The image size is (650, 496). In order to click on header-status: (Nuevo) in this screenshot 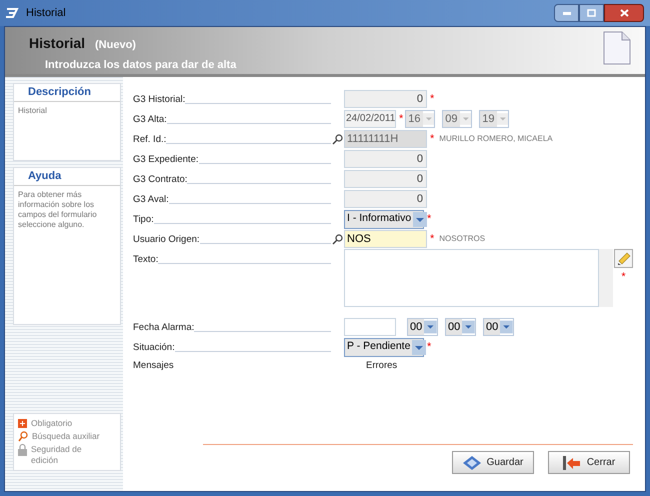, I will do `click(115, 45)`.